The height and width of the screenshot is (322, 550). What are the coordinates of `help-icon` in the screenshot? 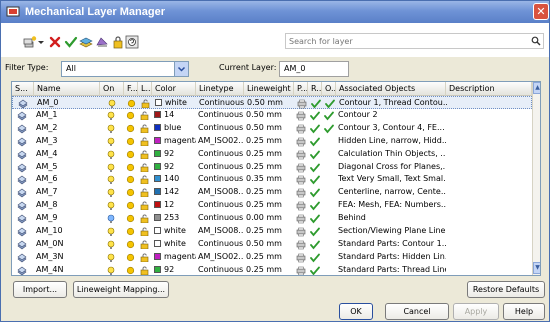 It's located at (132, 42).